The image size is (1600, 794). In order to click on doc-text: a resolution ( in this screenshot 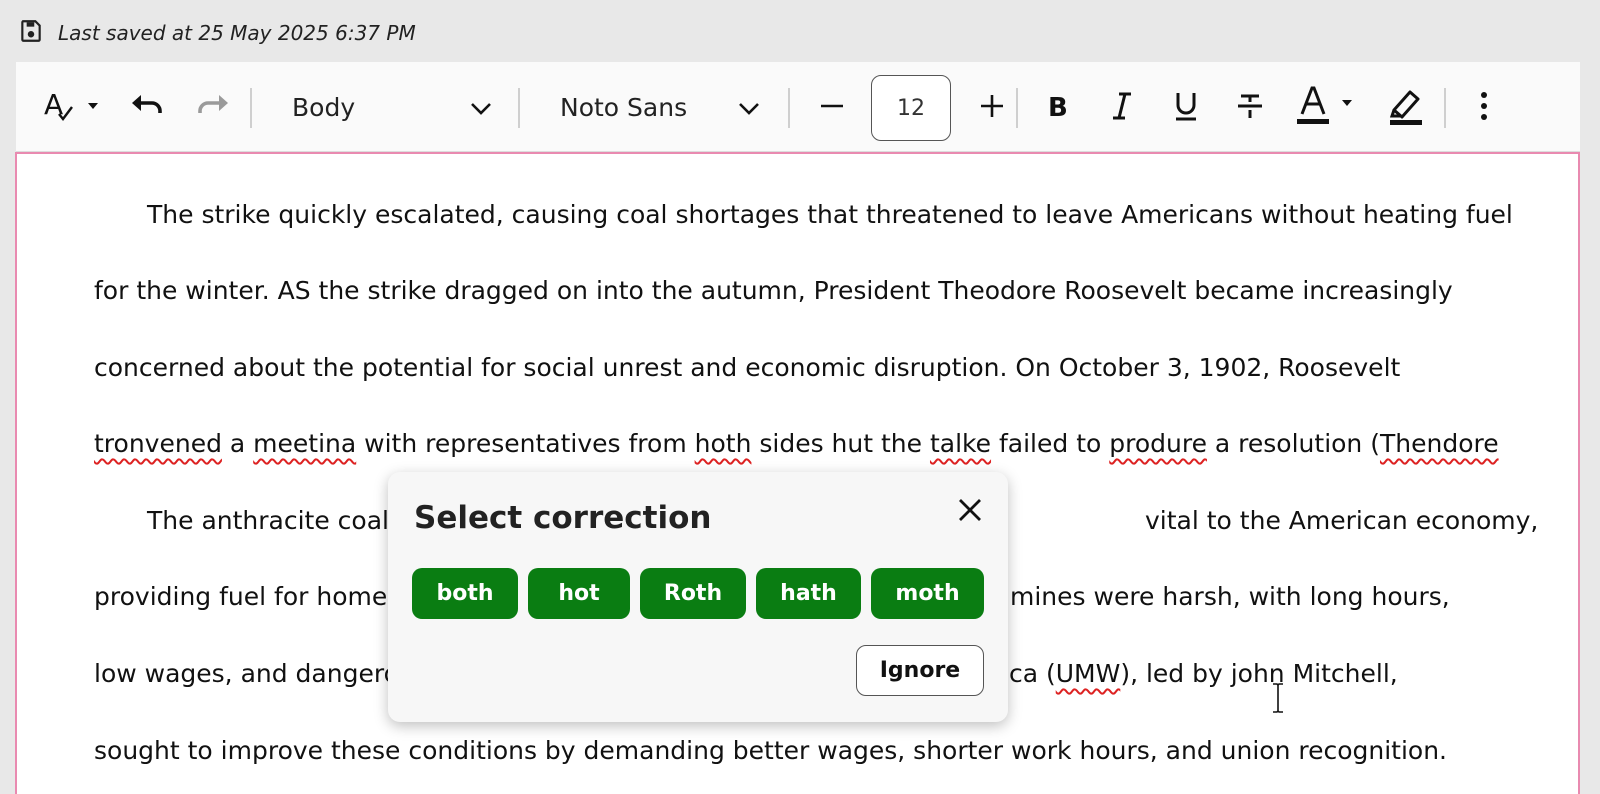, I will do `click(1293, 443)`.